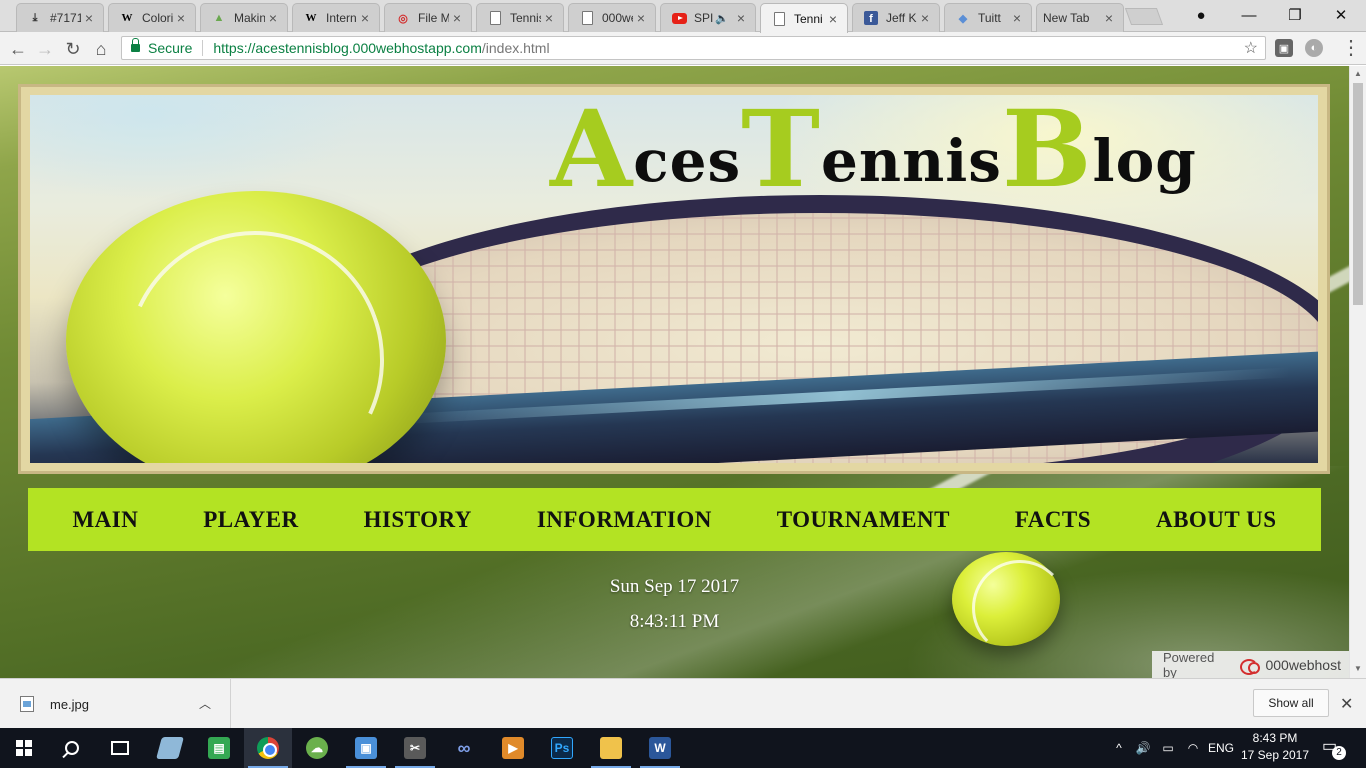  What do you see at coordinates (1358, 669) in the screenshot?
I see `scroll-down-icon: ▼` at bounding box center [1358, 669].